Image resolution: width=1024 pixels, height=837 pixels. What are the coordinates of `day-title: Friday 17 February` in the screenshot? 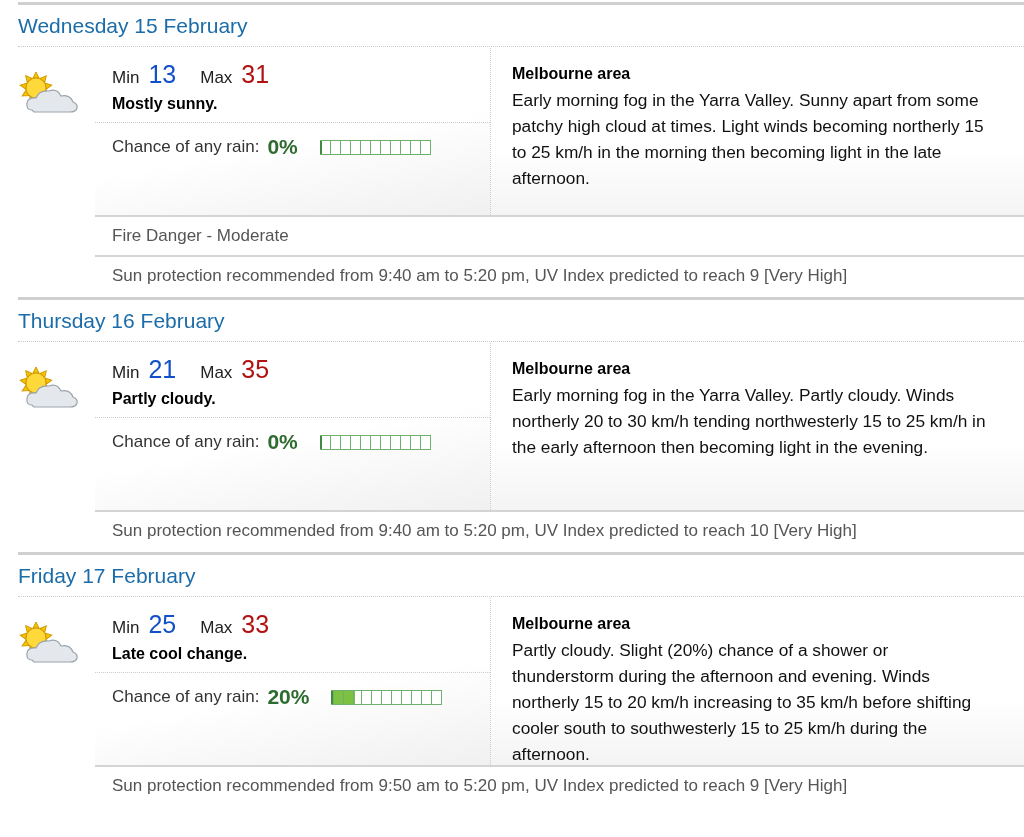 It's located at (521, 576).